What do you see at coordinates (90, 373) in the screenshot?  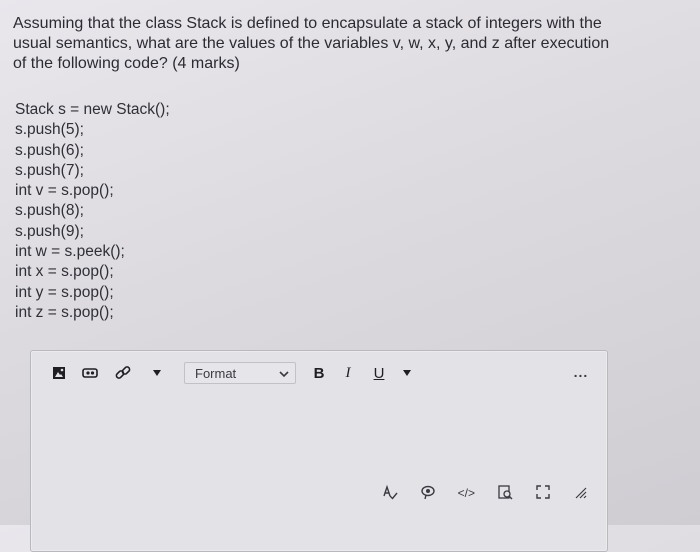 I see `media-icon` at bounding box center [90, 373].